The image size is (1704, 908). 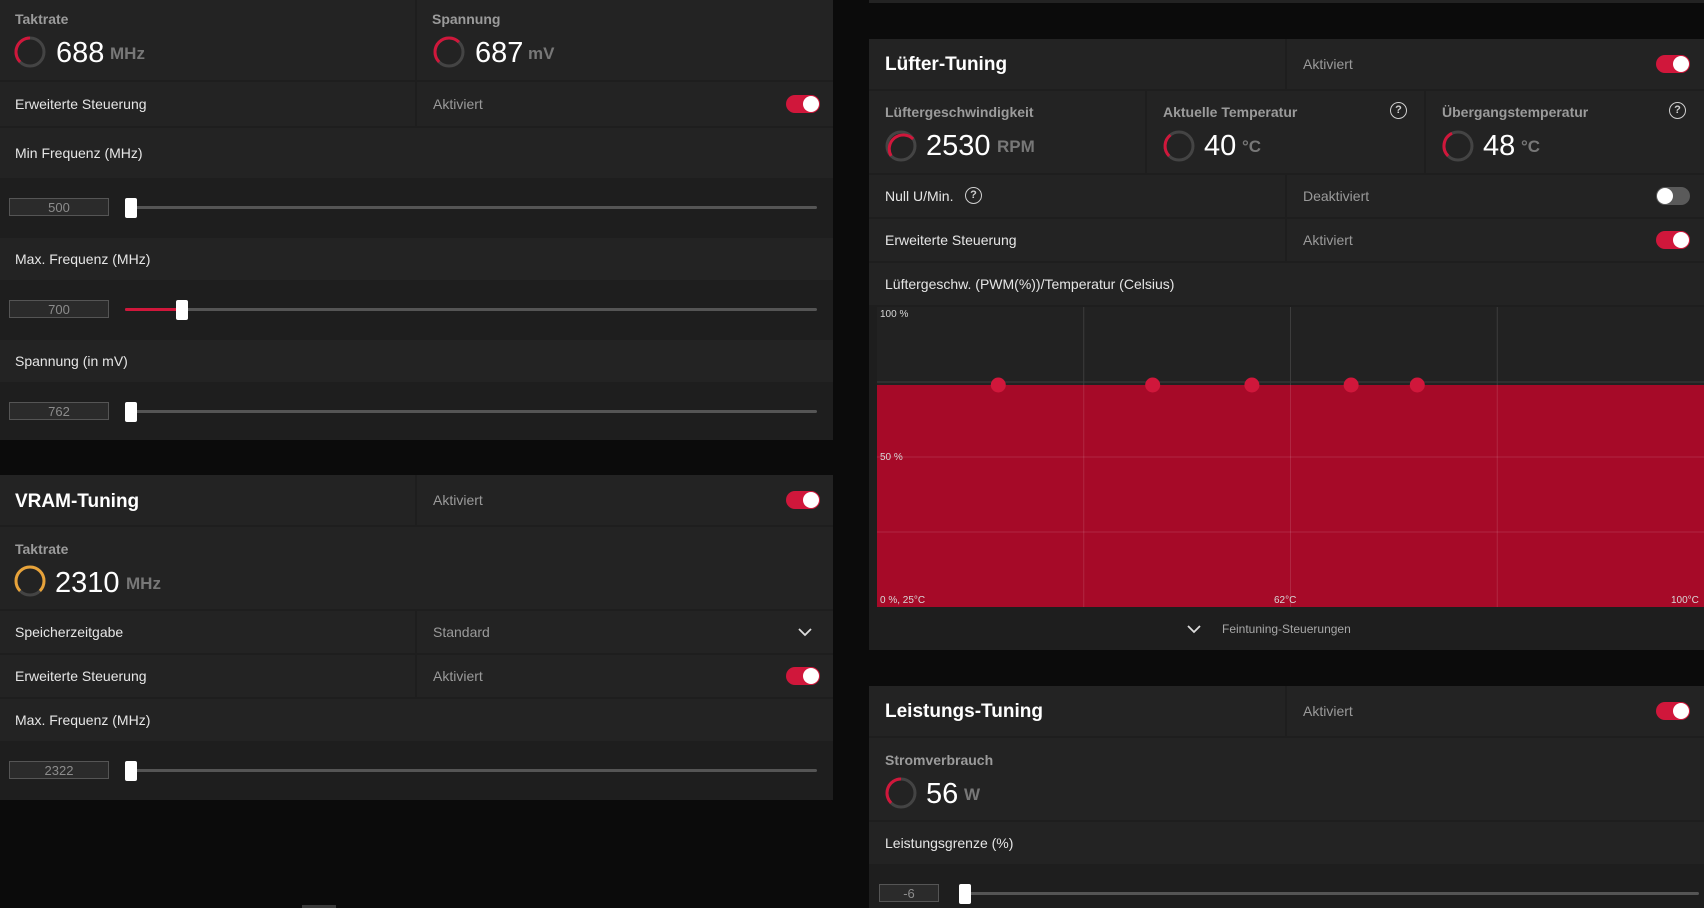 What do you see at coordinates (1328, 240) in the screenshot?
I see `fan-advanced-state: Aktiviert` at bounding box center [1328, 240].